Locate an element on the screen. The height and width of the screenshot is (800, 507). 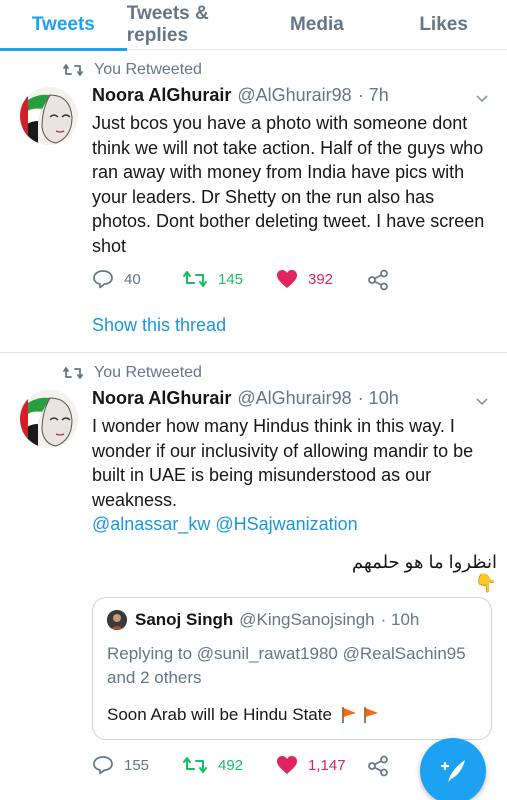
flag-emojis is located at coordinates (360, 715).